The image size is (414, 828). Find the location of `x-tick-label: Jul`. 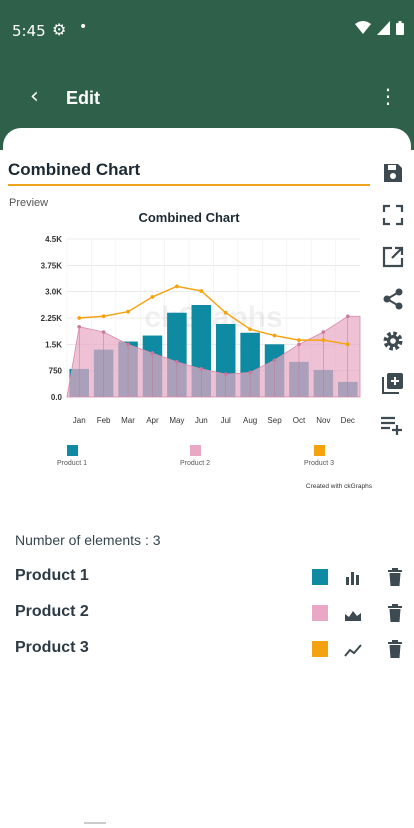

x-tick-label: Jul is located at coordinates (226, 420).